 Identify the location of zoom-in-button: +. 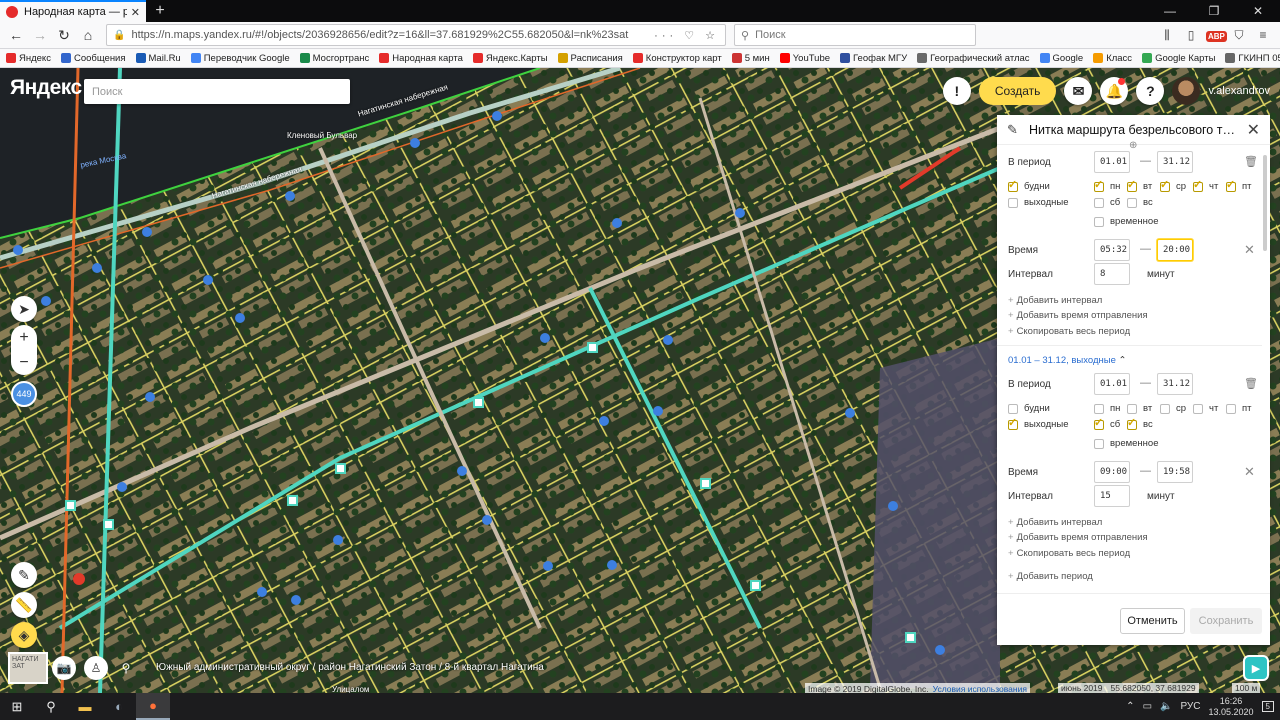
(23, 338).